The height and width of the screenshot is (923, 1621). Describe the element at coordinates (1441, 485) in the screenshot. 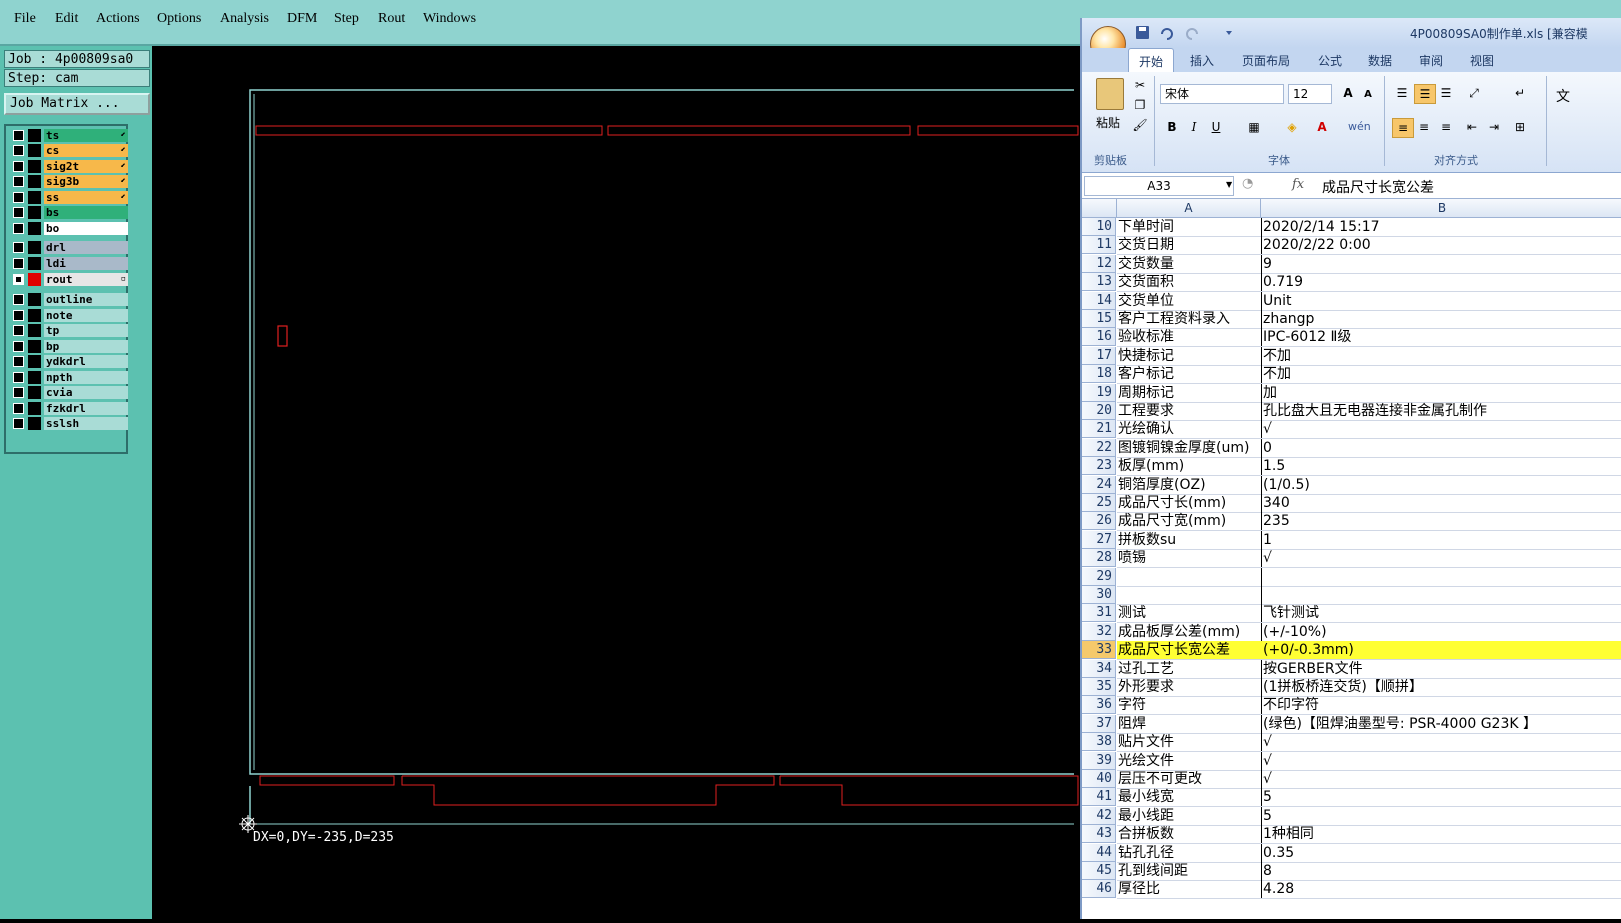

I see `cell-b: (1/0.5)` at that location.